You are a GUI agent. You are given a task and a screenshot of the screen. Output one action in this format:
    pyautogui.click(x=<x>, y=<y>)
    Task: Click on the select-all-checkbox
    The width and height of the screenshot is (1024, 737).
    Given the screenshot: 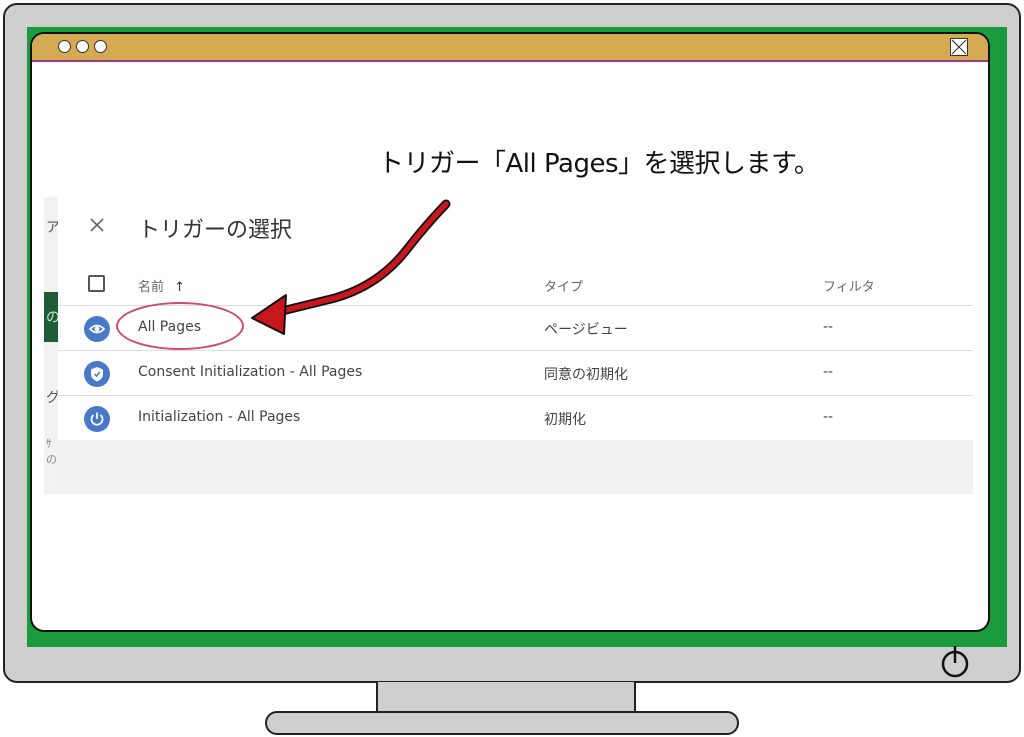 What is the action you would take?
    pyautogui.click(x=96, y=283)
    